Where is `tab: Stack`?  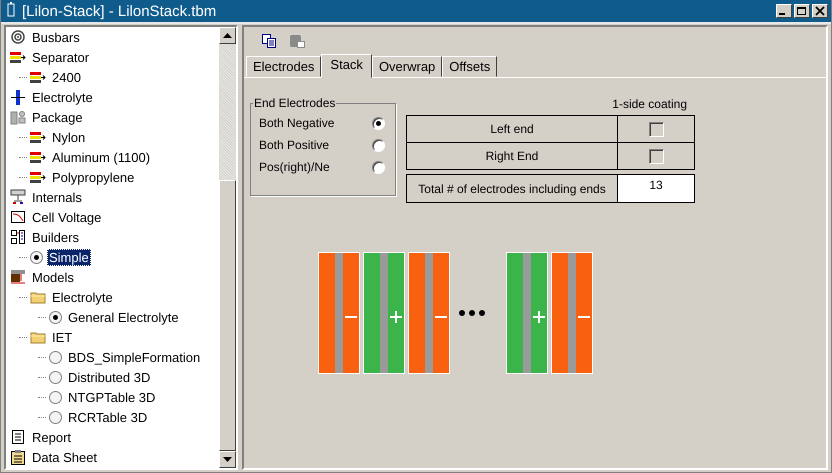
tab: Stack is located at coordinates (346, 66).